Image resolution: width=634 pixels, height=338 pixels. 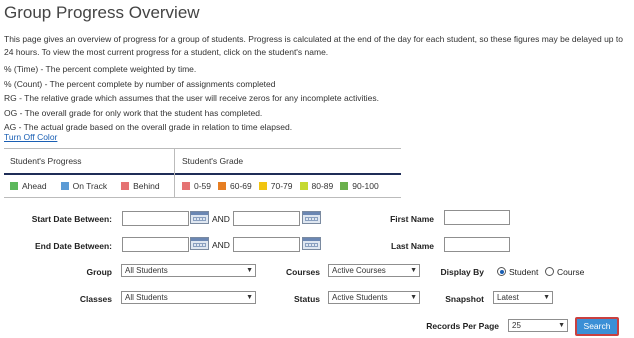 I want to click on legend-item-behind: Behind, so click(x=140, y=186).